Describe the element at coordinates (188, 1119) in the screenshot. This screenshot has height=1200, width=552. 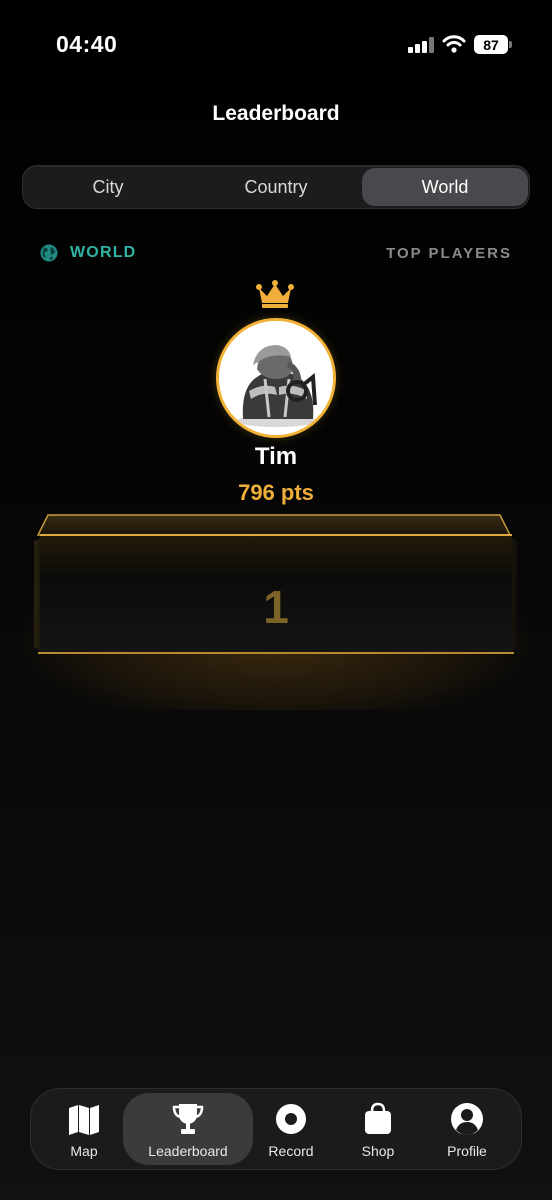
I see `trophy-icon` at that location.